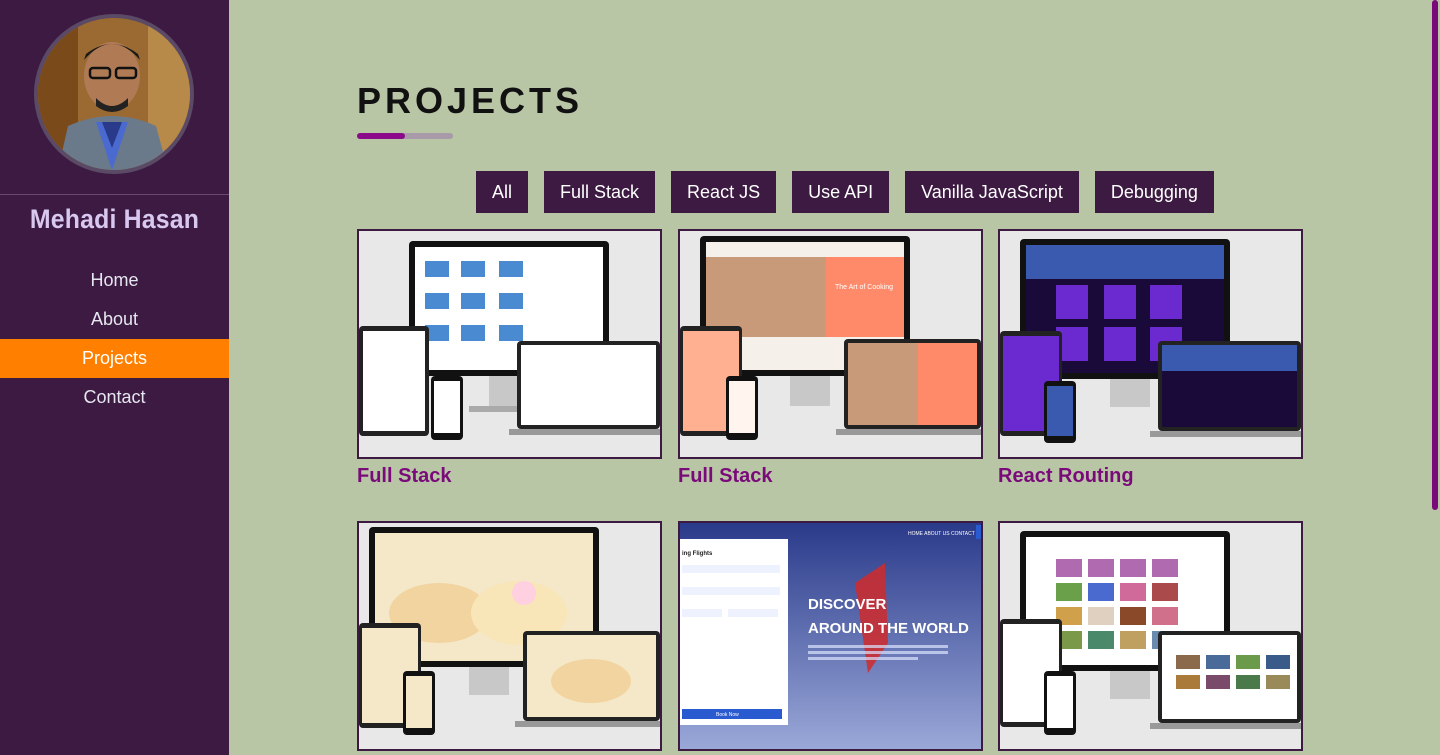  What do you see at coordinates (114, 358) in the screenshot?
I see `nav-projects: Projects` at bounding box center [114, 358].